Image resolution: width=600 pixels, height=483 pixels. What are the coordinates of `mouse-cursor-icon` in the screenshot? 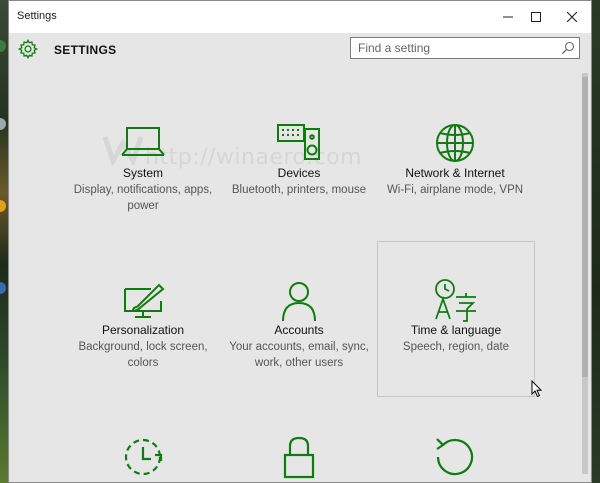 It's located at (537, 389).